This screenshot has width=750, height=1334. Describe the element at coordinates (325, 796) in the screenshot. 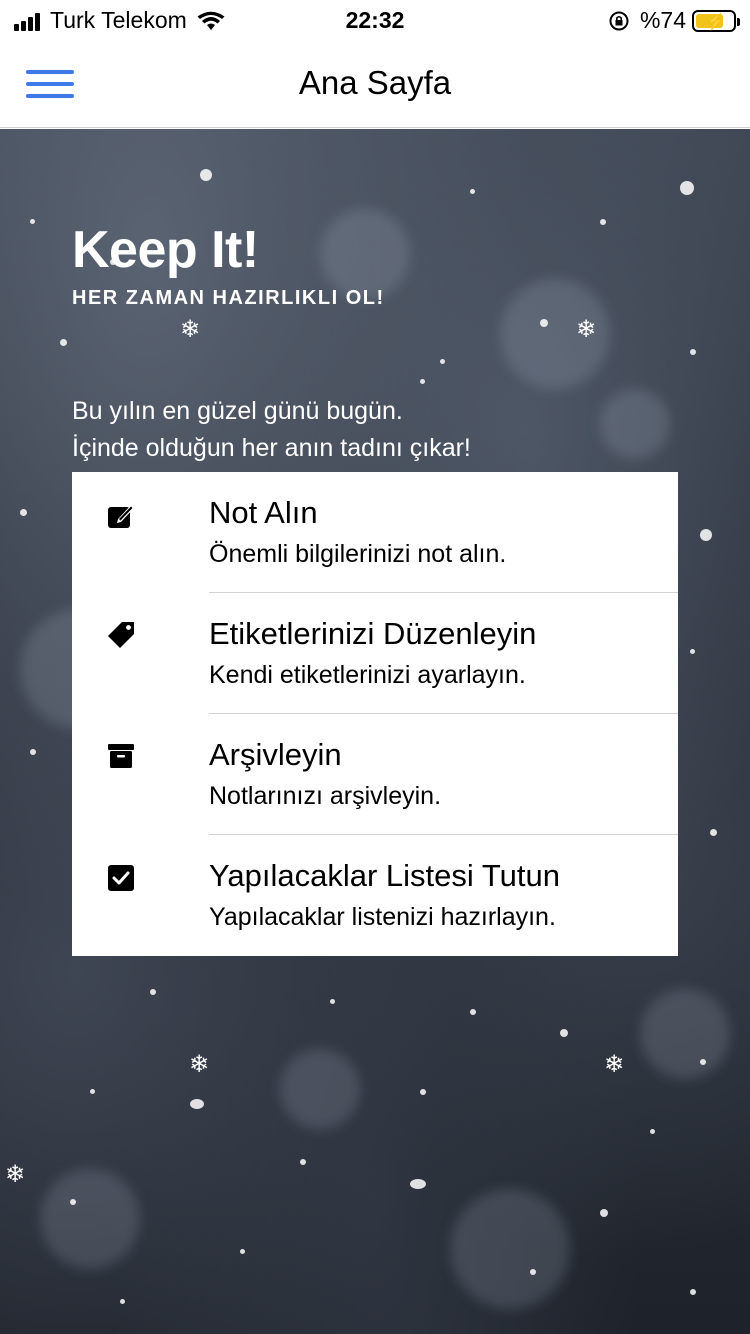

I see `feature-description: Notlarınızı arşivleyin.` at that location.